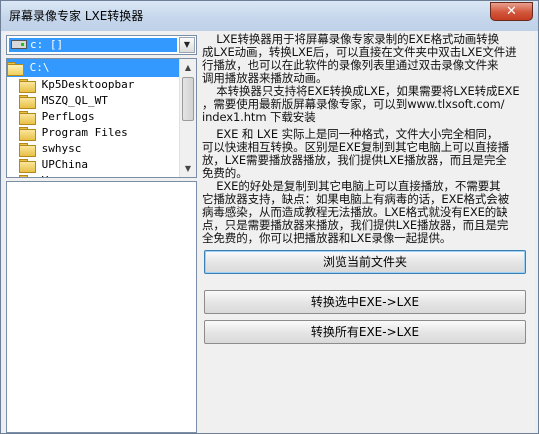  What do you see at coordinates (188, 67) in the screenshot?
I see `scroll-up-icon: ▲` at bounding box center [188, 67].